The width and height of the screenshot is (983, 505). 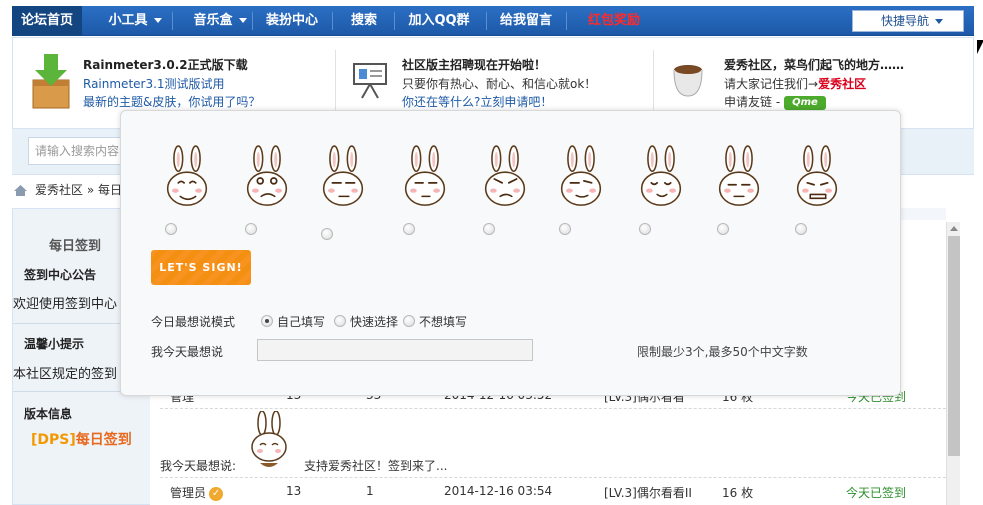 What do you see at coordinates (954, 228) in the screenshot?
I see `scroll-up-arrow-icon` at bounding box center [954, 228].